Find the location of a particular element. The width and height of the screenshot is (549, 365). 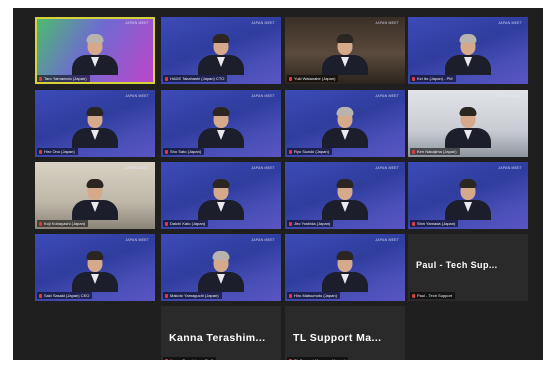

participant-nameplate: Shin Yamada (Japan) is located at coordinates (434, 223).